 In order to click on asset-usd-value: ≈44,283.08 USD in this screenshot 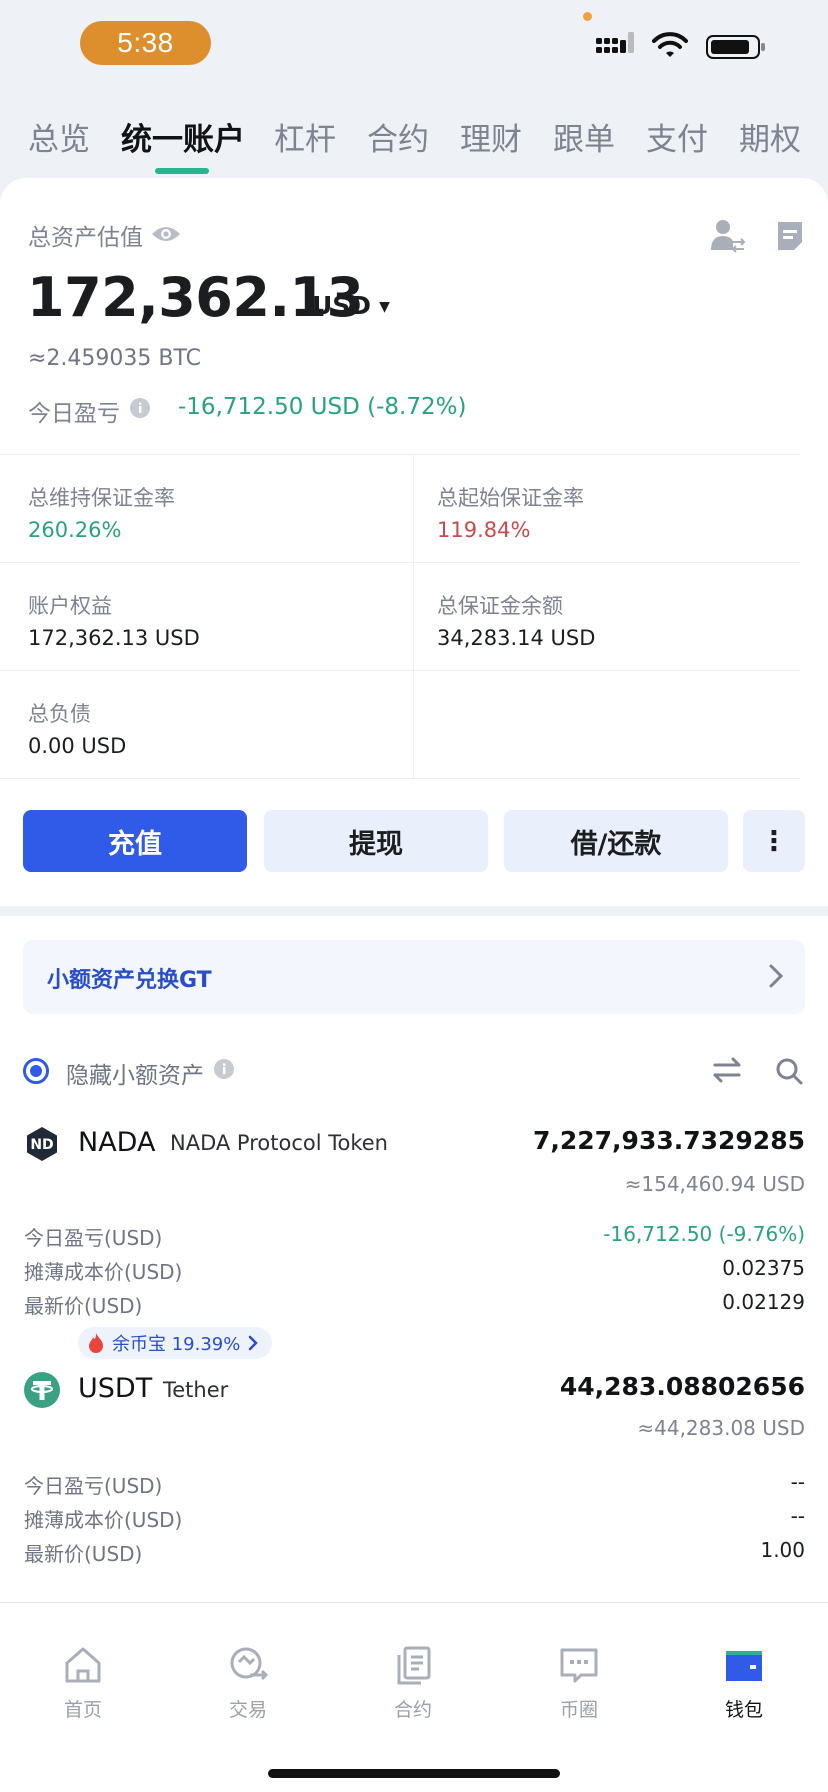, I will do `click(721, 1428)`.